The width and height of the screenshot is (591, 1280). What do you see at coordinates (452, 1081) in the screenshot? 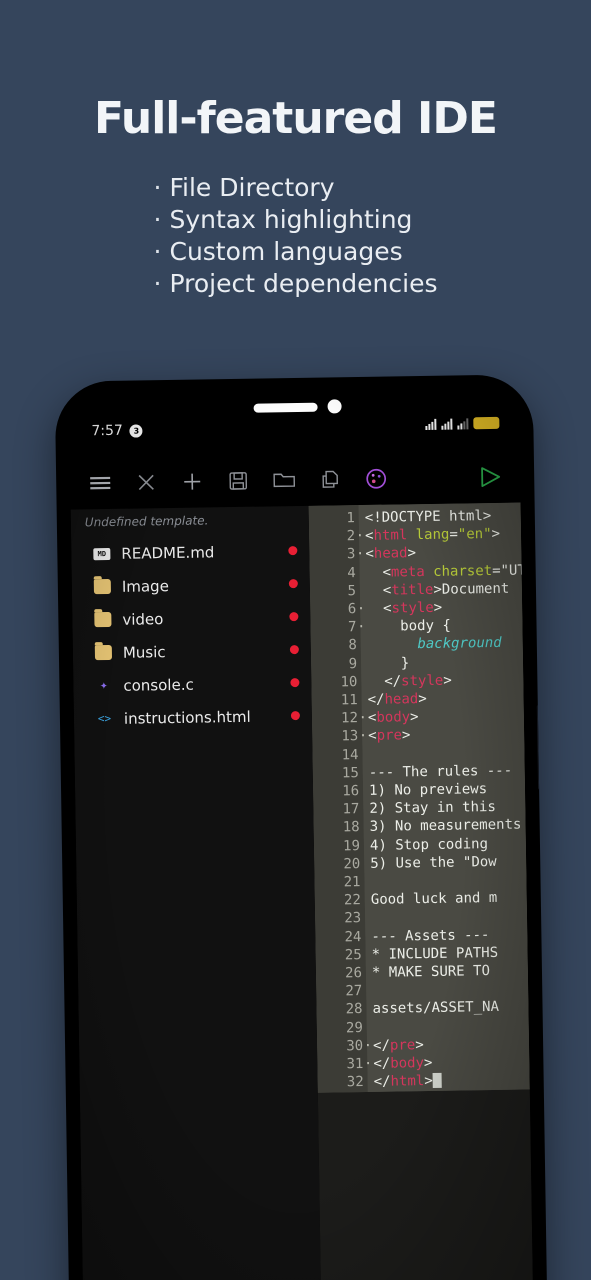
I see `code-line: </html>` at bounding box center [452, 1081].